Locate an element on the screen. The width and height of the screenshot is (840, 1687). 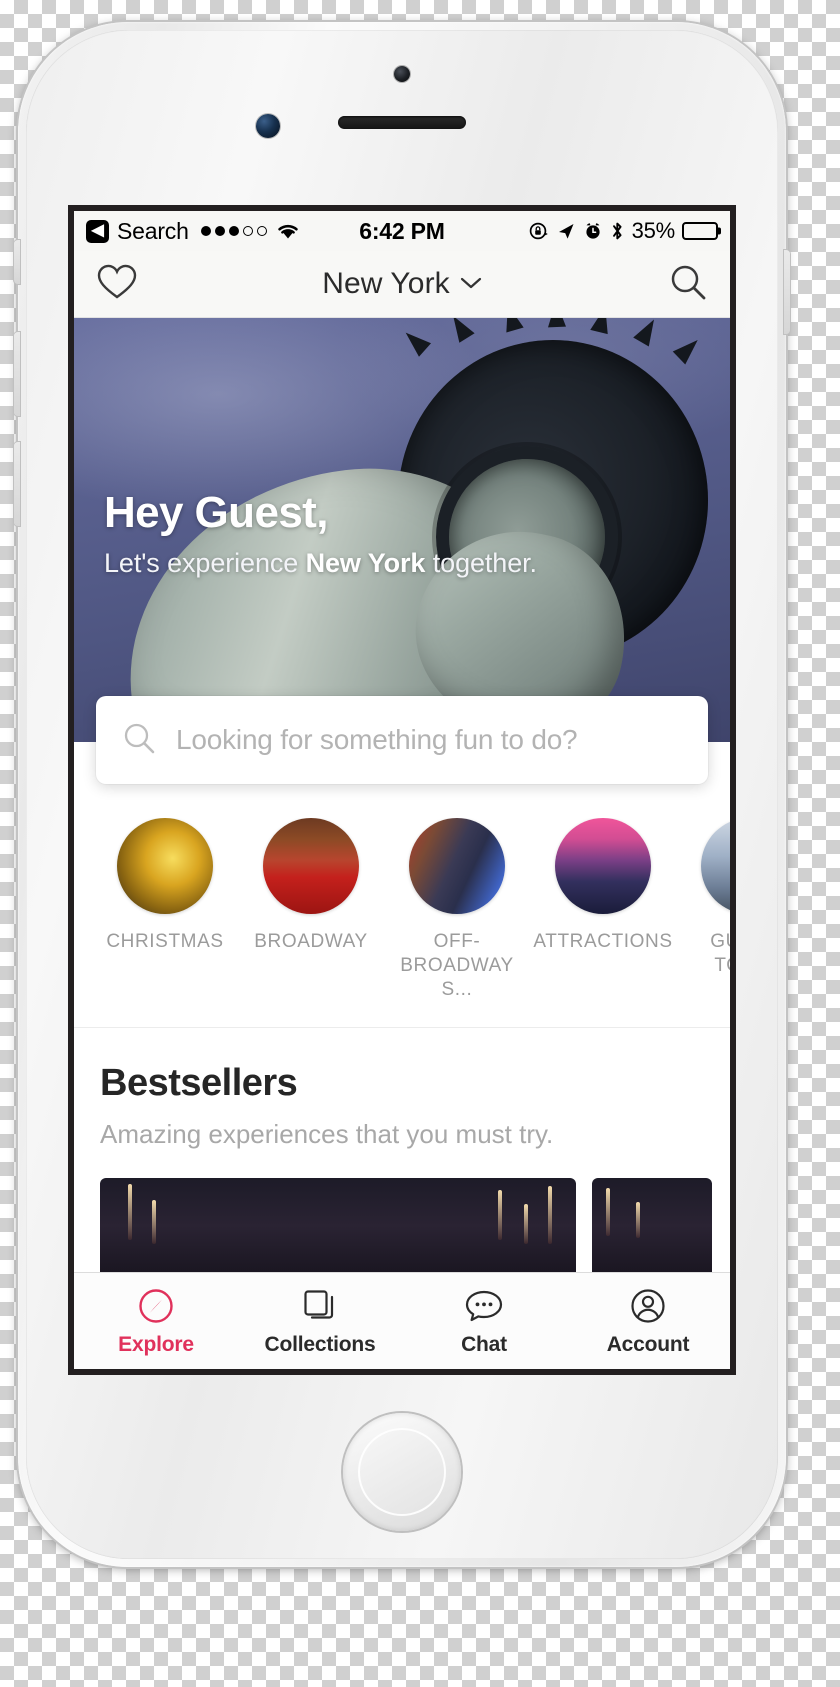
location-arrow-icon is located at coordinates (566, 231).